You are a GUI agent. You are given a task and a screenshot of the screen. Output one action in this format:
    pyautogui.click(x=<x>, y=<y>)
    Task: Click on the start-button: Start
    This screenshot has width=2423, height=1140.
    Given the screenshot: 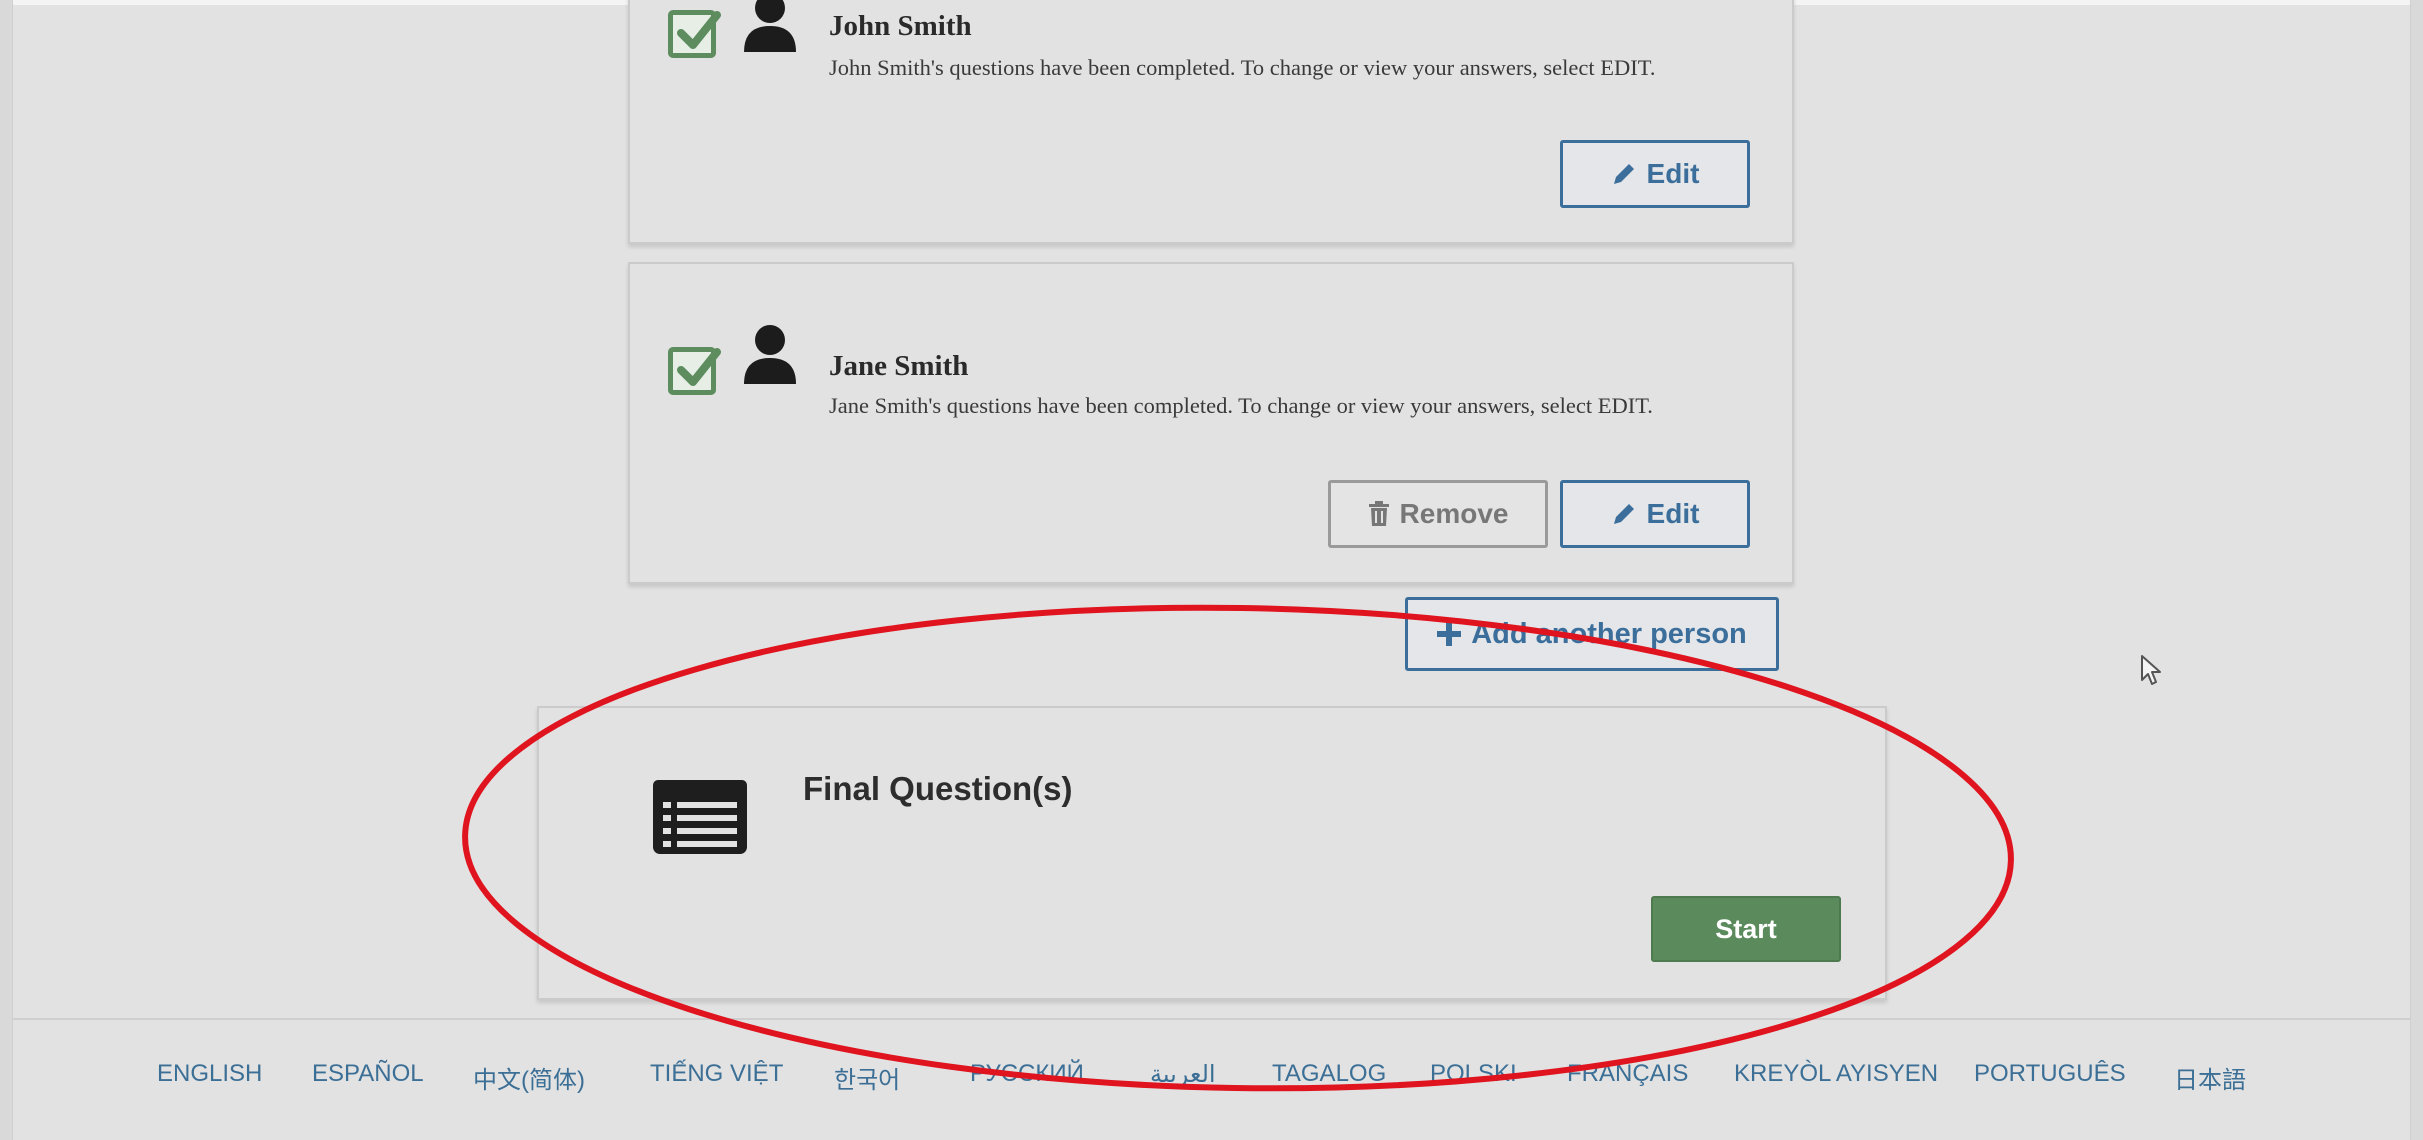 What is the action you would take?
    pyautogui.click(x=1746, y=929)
    